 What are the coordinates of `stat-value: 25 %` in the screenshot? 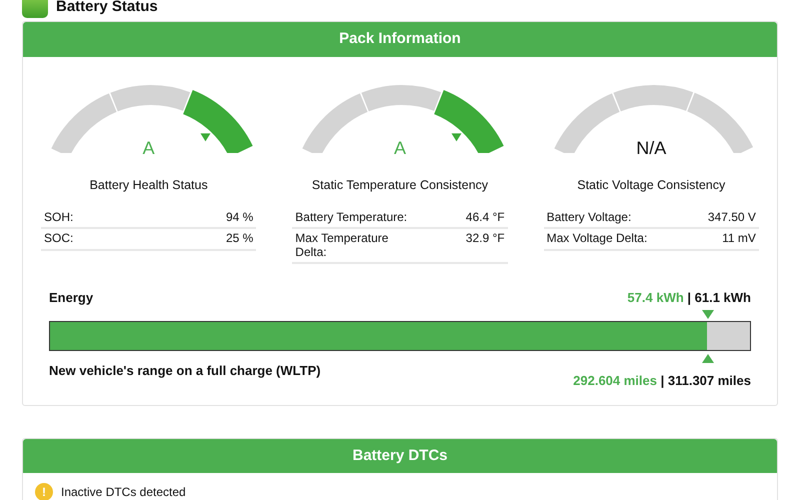 It's located at (240, 239).